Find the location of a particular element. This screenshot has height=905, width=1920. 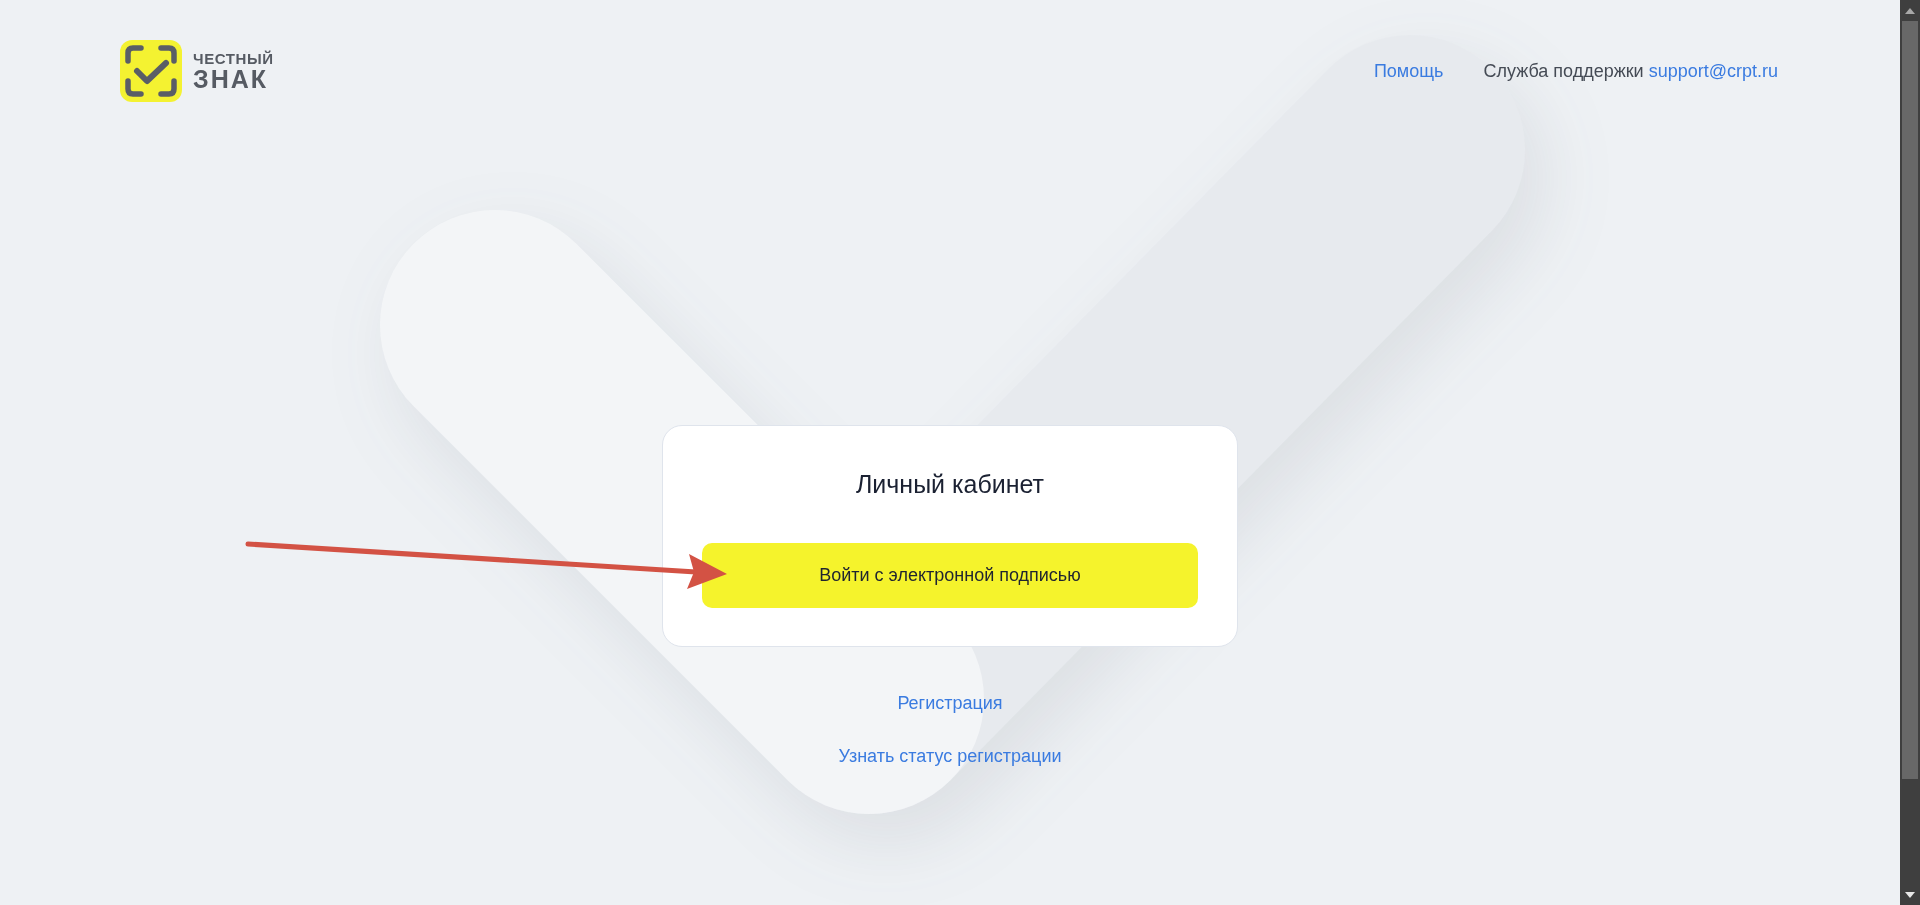

support-contact-text: Служба поддержки support@crpt.ru is located at coordinates (1630, 71).